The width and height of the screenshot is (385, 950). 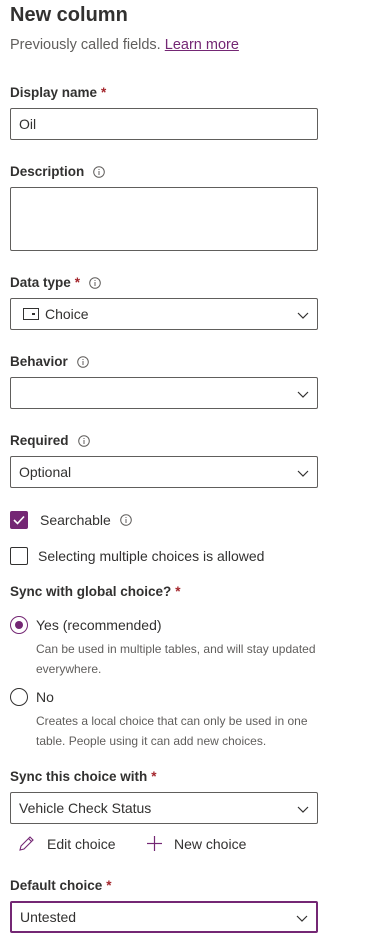 I want to click on sync-choice-label-text: Sync this choice with, so click(x=79, y=776).